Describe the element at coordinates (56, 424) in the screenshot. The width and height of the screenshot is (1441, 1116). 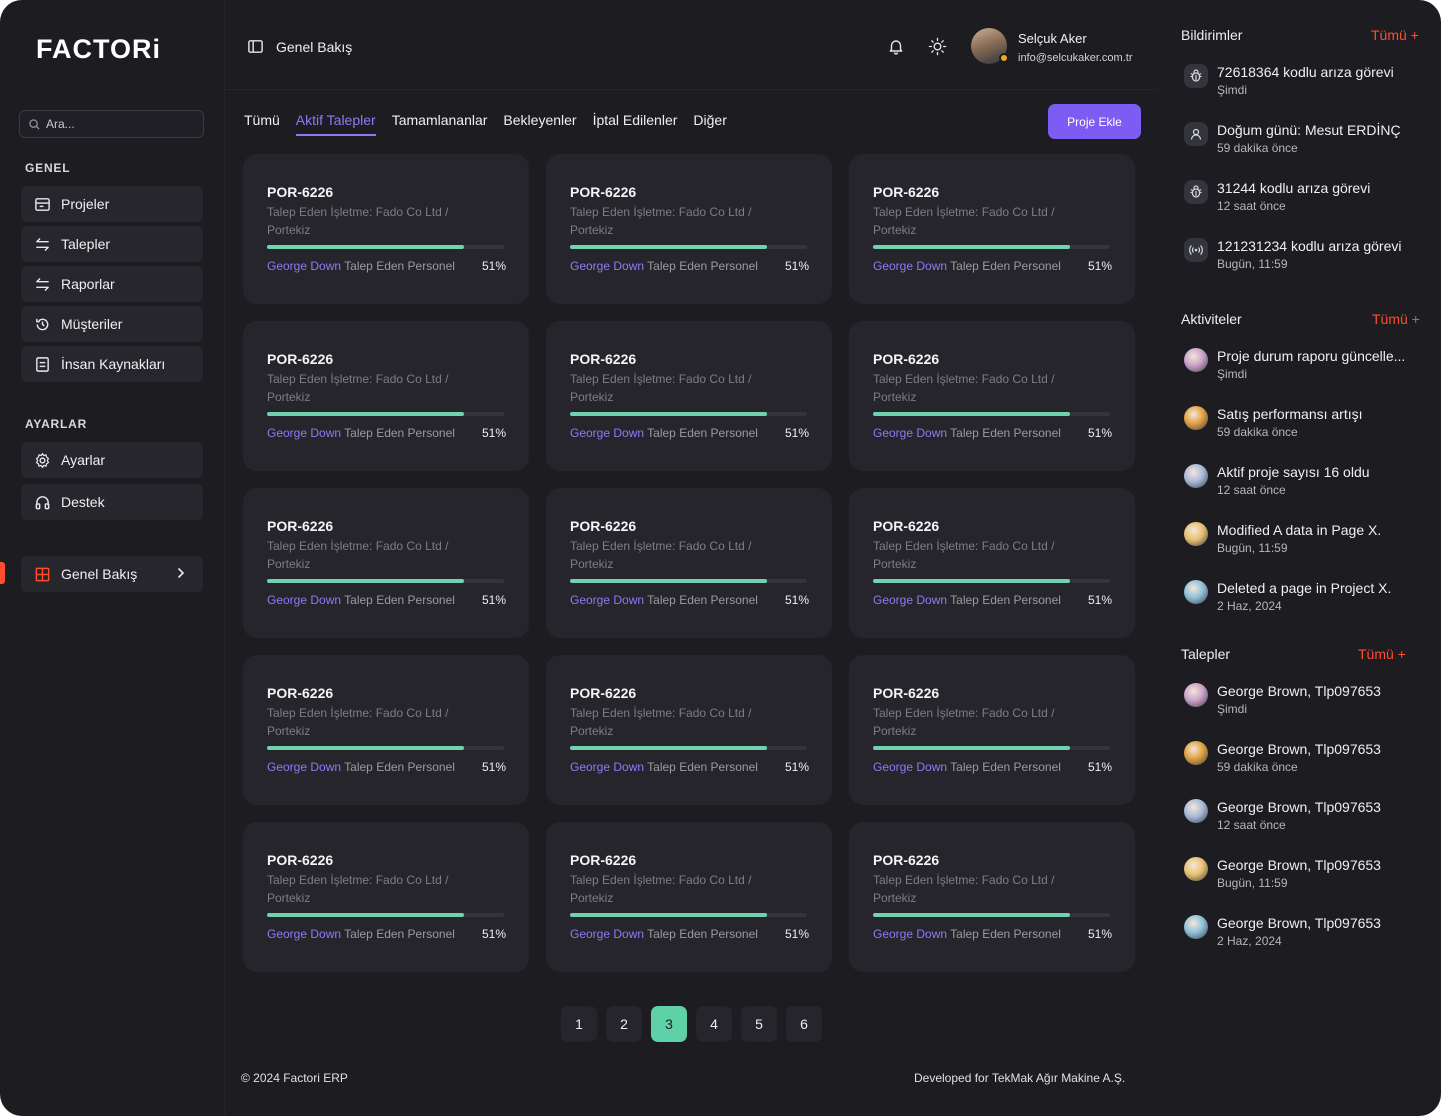
I see `section-title-settings: AYARLAR` at that location.